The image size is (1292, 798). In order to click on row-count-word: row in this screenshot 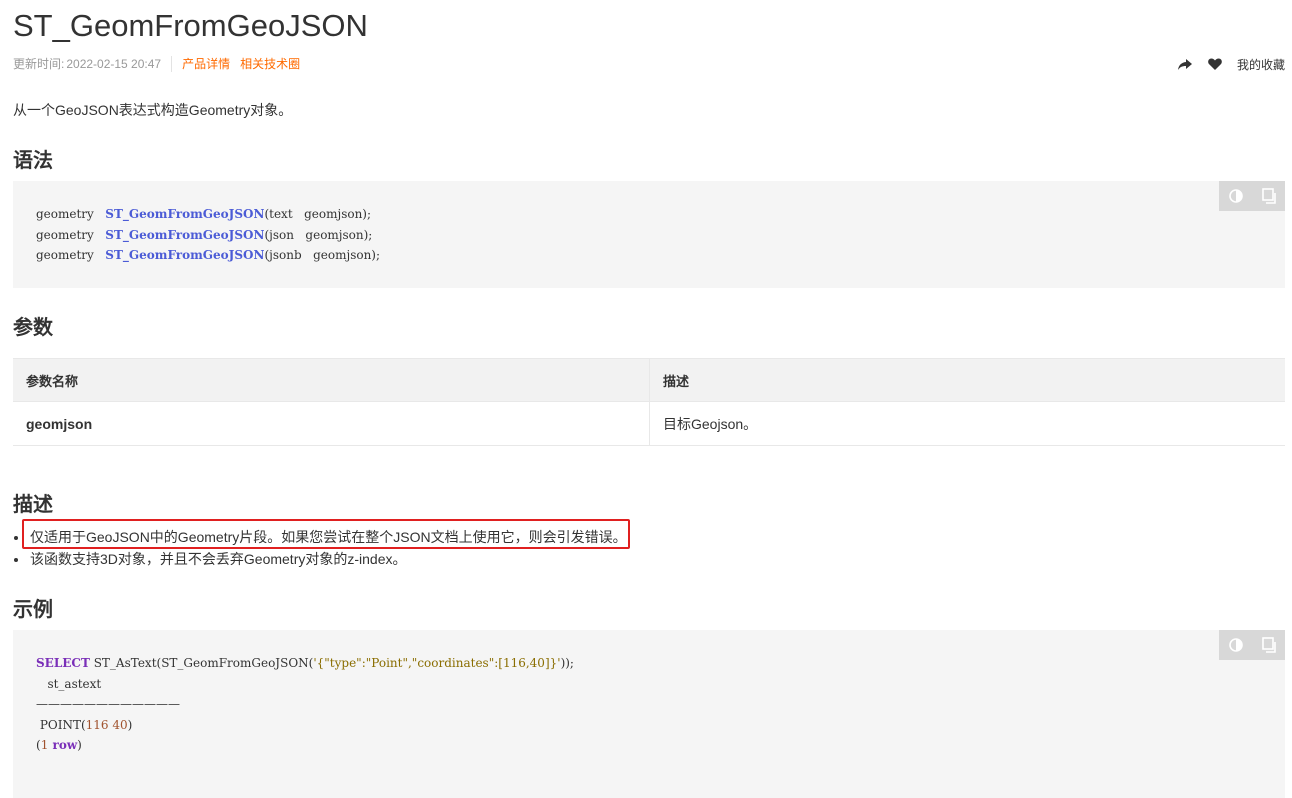, I will do `click(63, 745)`.